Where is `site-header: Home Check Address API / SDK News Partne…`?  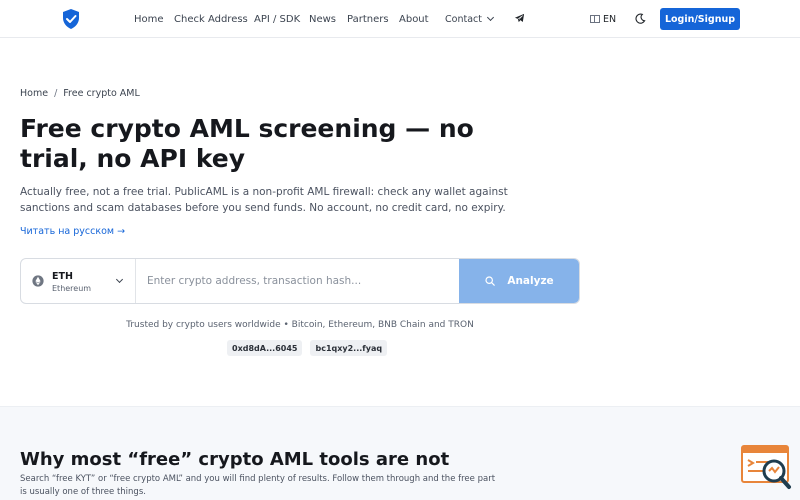 site-header: Home Check Address API / SDK News Partne… is located at coordinates (400, 19).